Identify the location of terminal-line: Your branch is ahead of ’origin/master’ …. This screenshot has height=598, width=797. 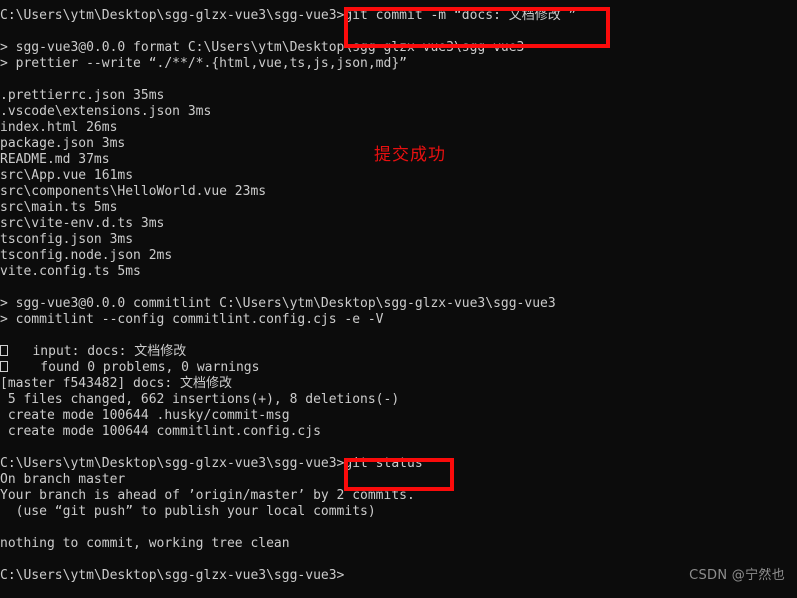
(207, 495).